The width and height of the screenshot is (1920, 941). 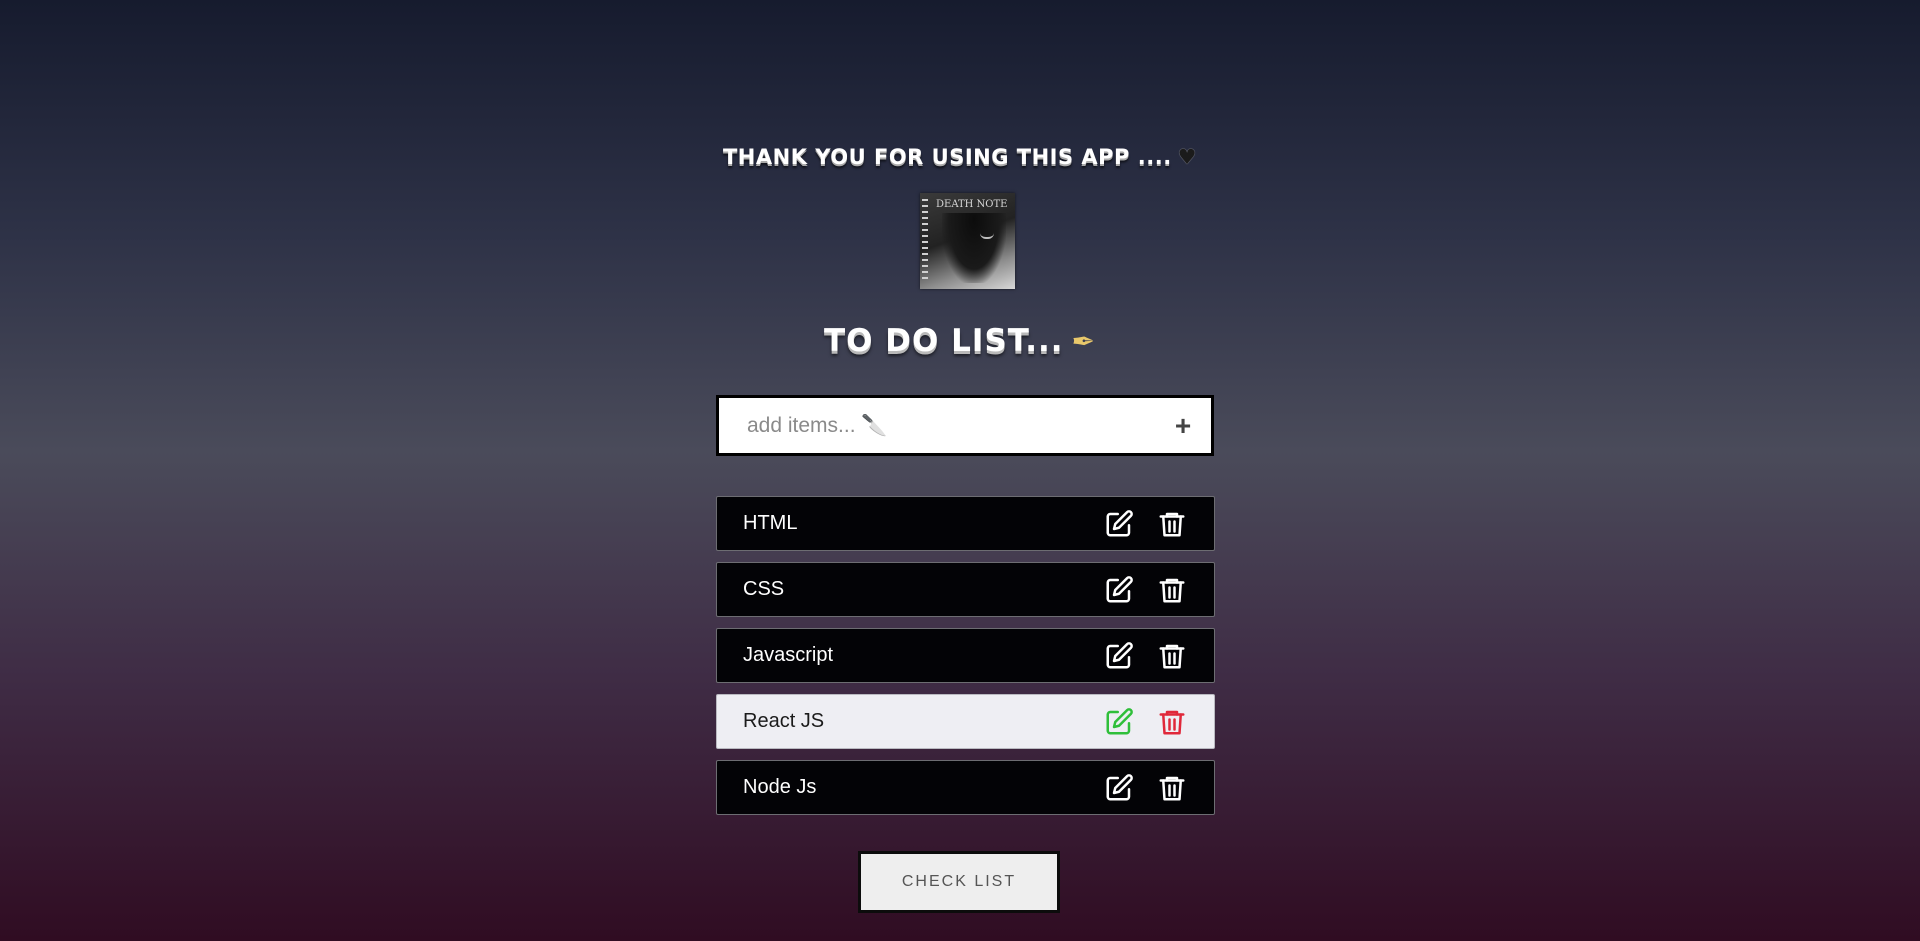 I want to click on todo-item: Javascript, so click(x=965, y=655).